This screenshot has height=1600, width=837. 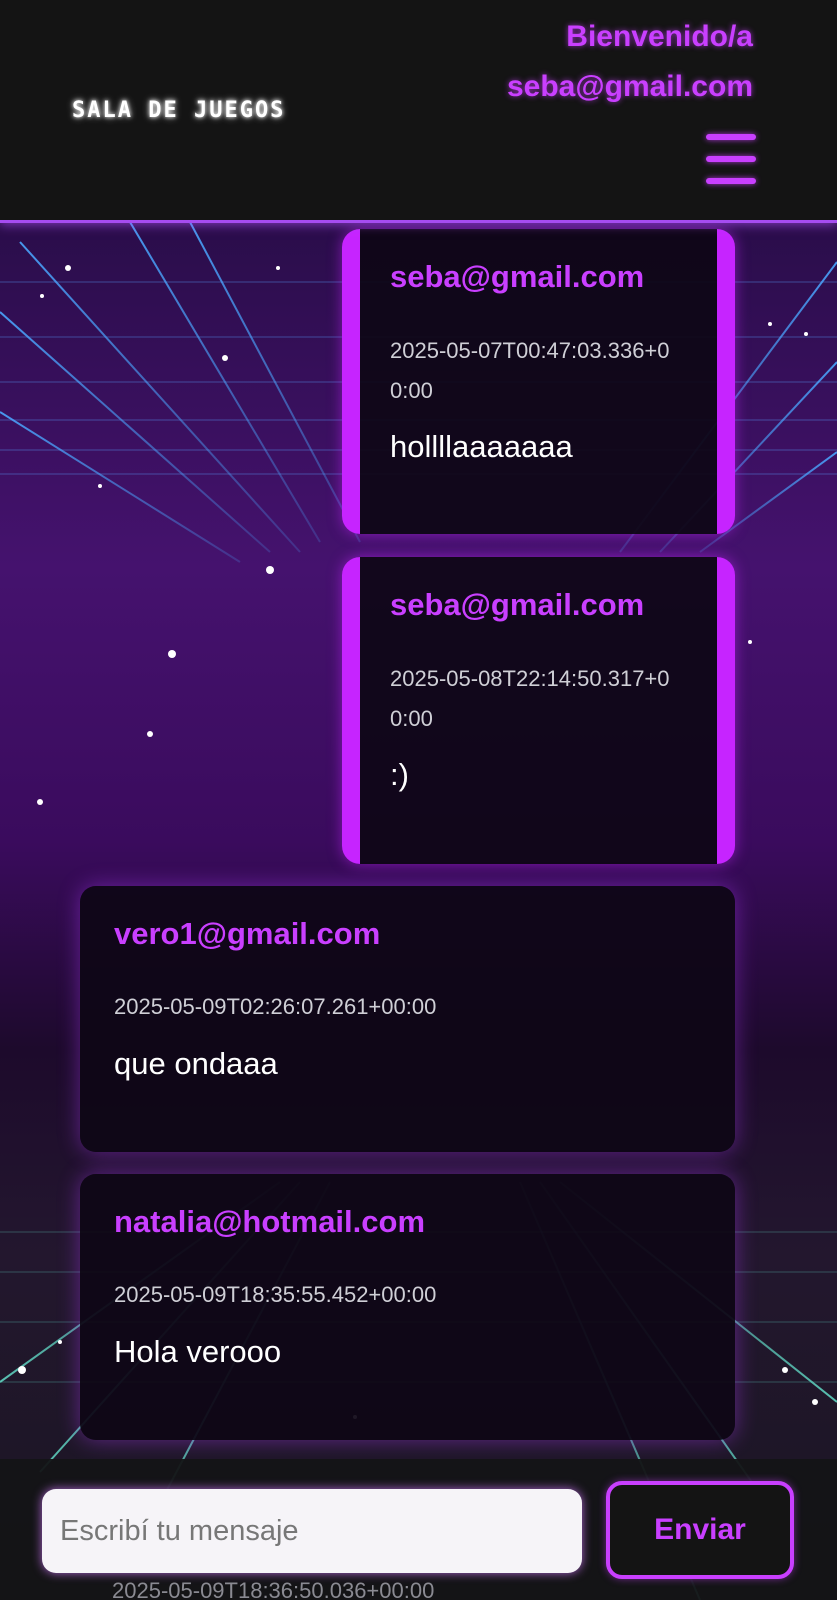 I want to click on message-timestamp: 2025-05-08T22:14:50.317+00:00, so click(x=530, y=698).